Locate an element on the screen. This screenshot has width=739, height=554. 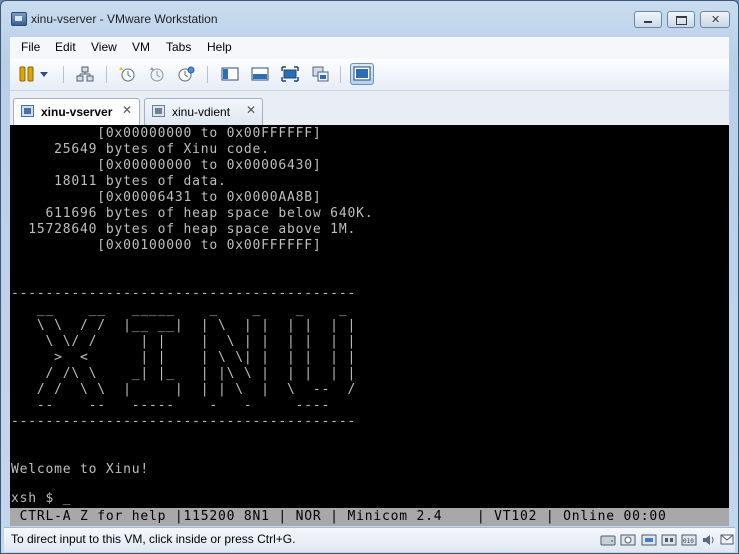
menu-tabs: Tabs is located at coordinates (178, 47).